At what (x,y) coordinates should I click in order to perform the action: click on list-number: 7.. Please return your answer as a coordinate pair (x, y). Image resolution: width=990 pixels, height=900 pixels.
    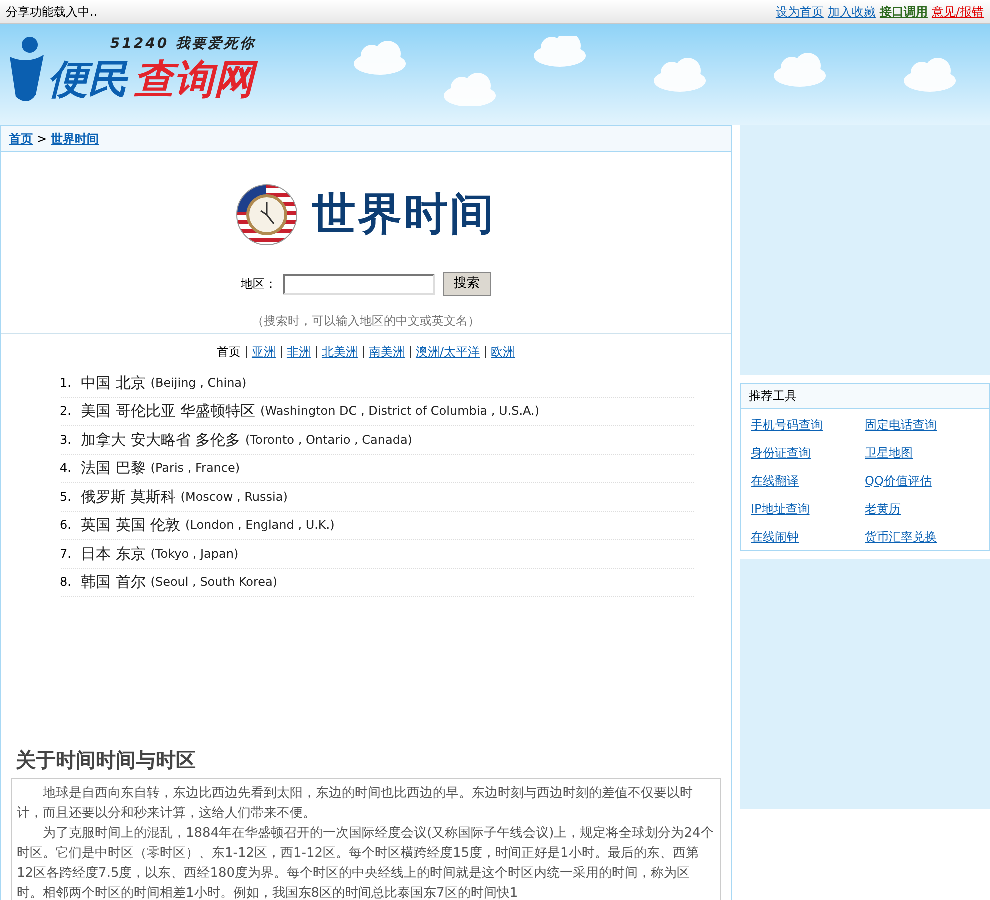
    Looking at the image, I should click on (66, 554).